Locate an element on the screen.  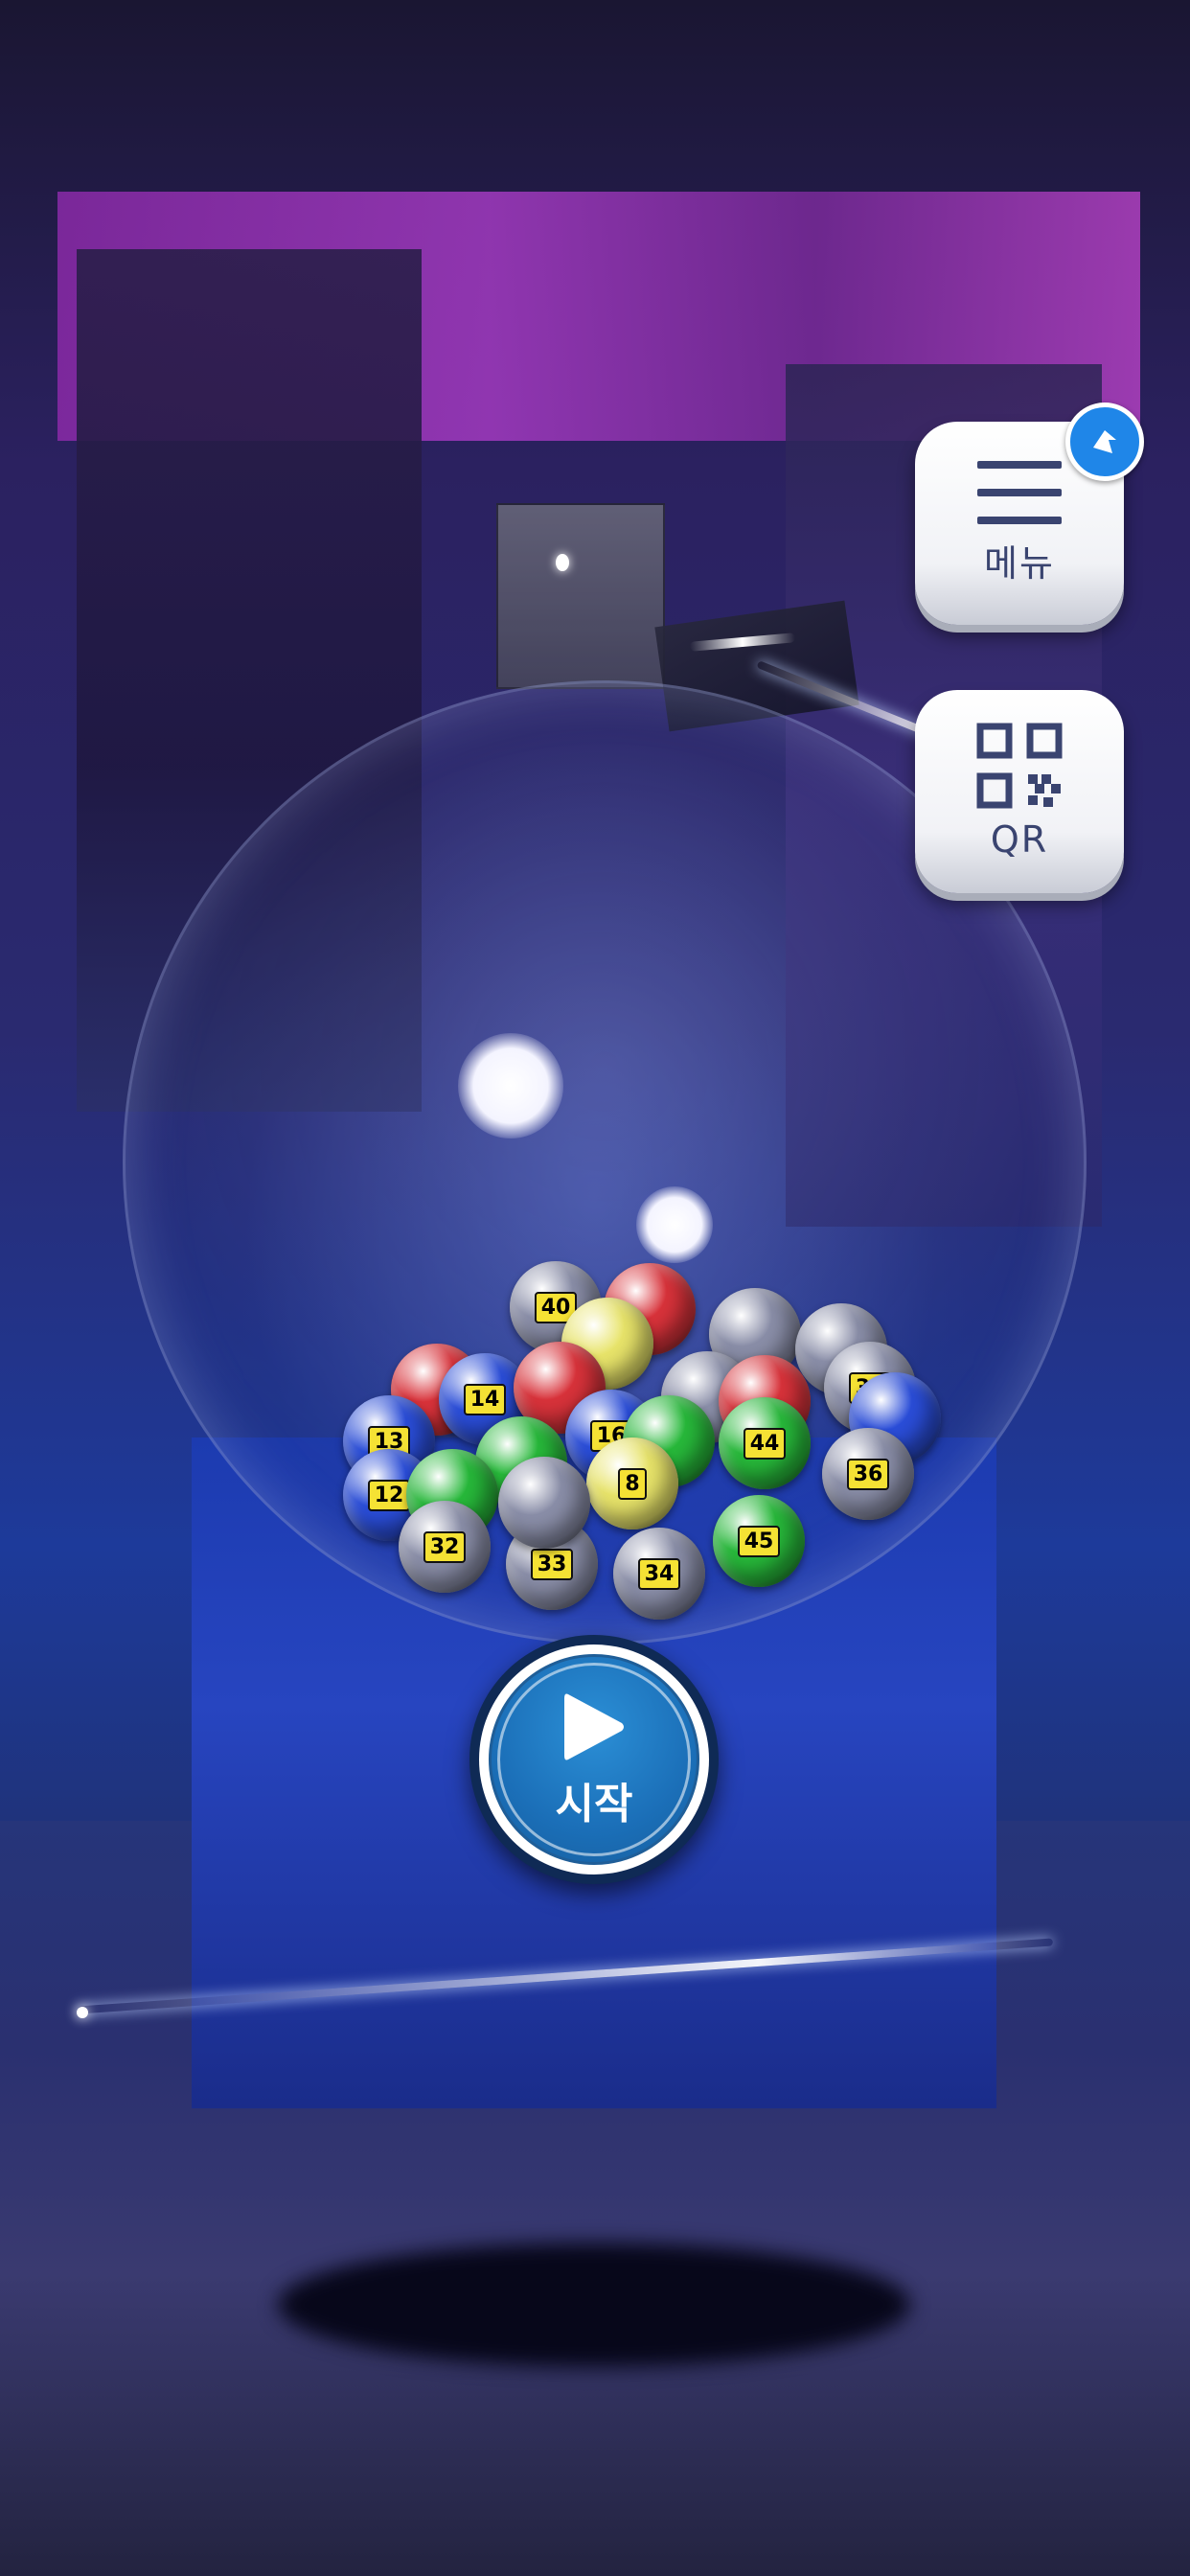
qr-label: QR is located at coordinates (1019, 839).